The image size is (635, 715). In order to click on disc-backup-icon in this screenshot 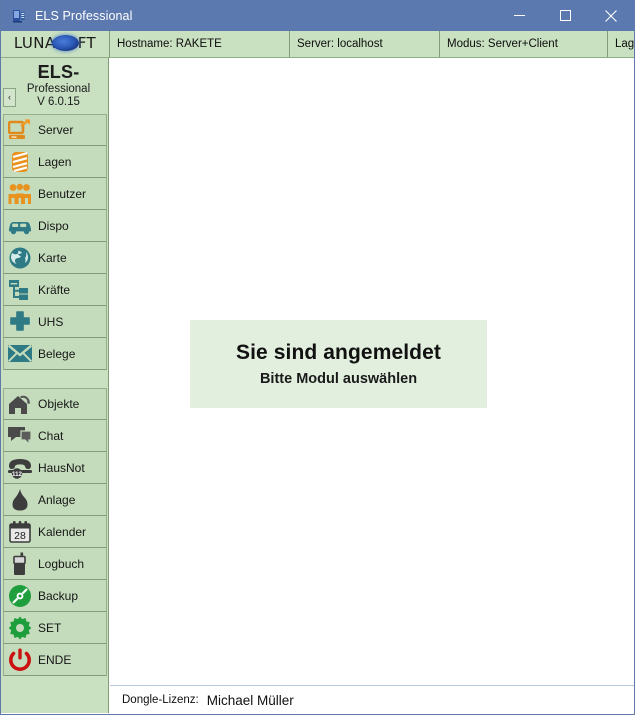, I will do `click(20, 596)`.